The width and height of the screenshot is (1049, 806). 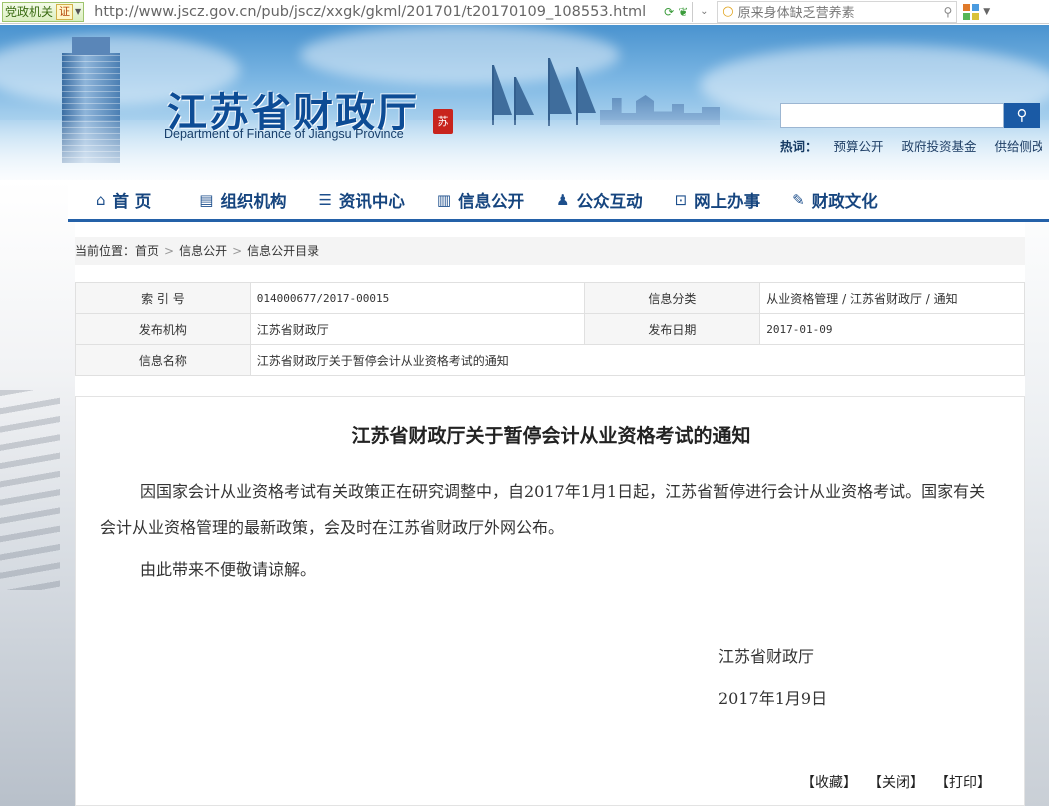 What do you see at coordinates (78, 11) in the screenshot?
I see `chevron-down-icon: ▼` at bounding box center [78, 11].